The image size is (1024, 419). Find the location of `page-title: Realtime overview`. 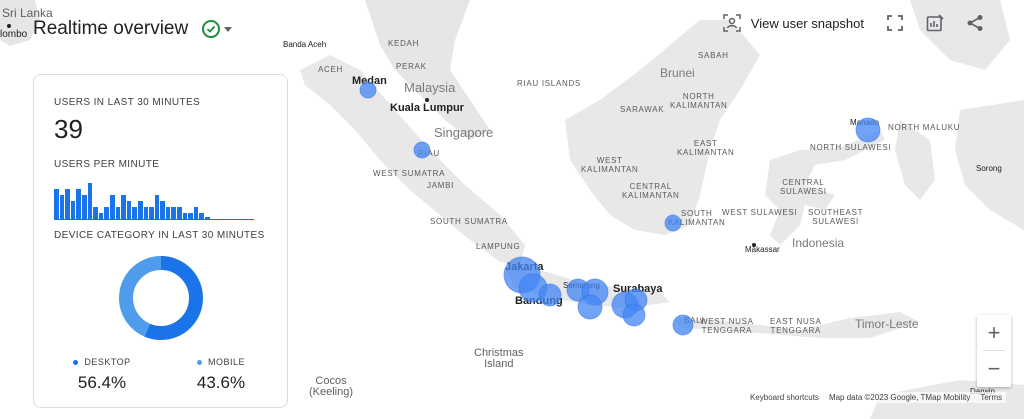

page-title: Realtime overview is located at coordinates (111, 28).